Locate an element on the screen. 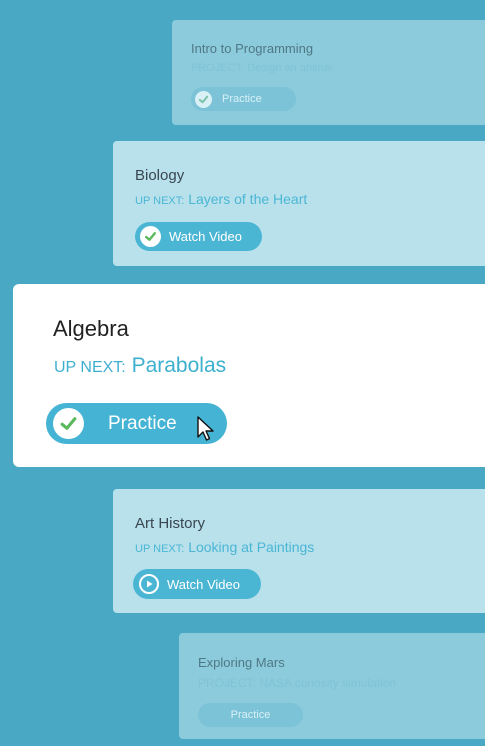 The image size is (485, 746). next-item: UP NEXT: Layers of the Heart is located at coordinates (221, 199).